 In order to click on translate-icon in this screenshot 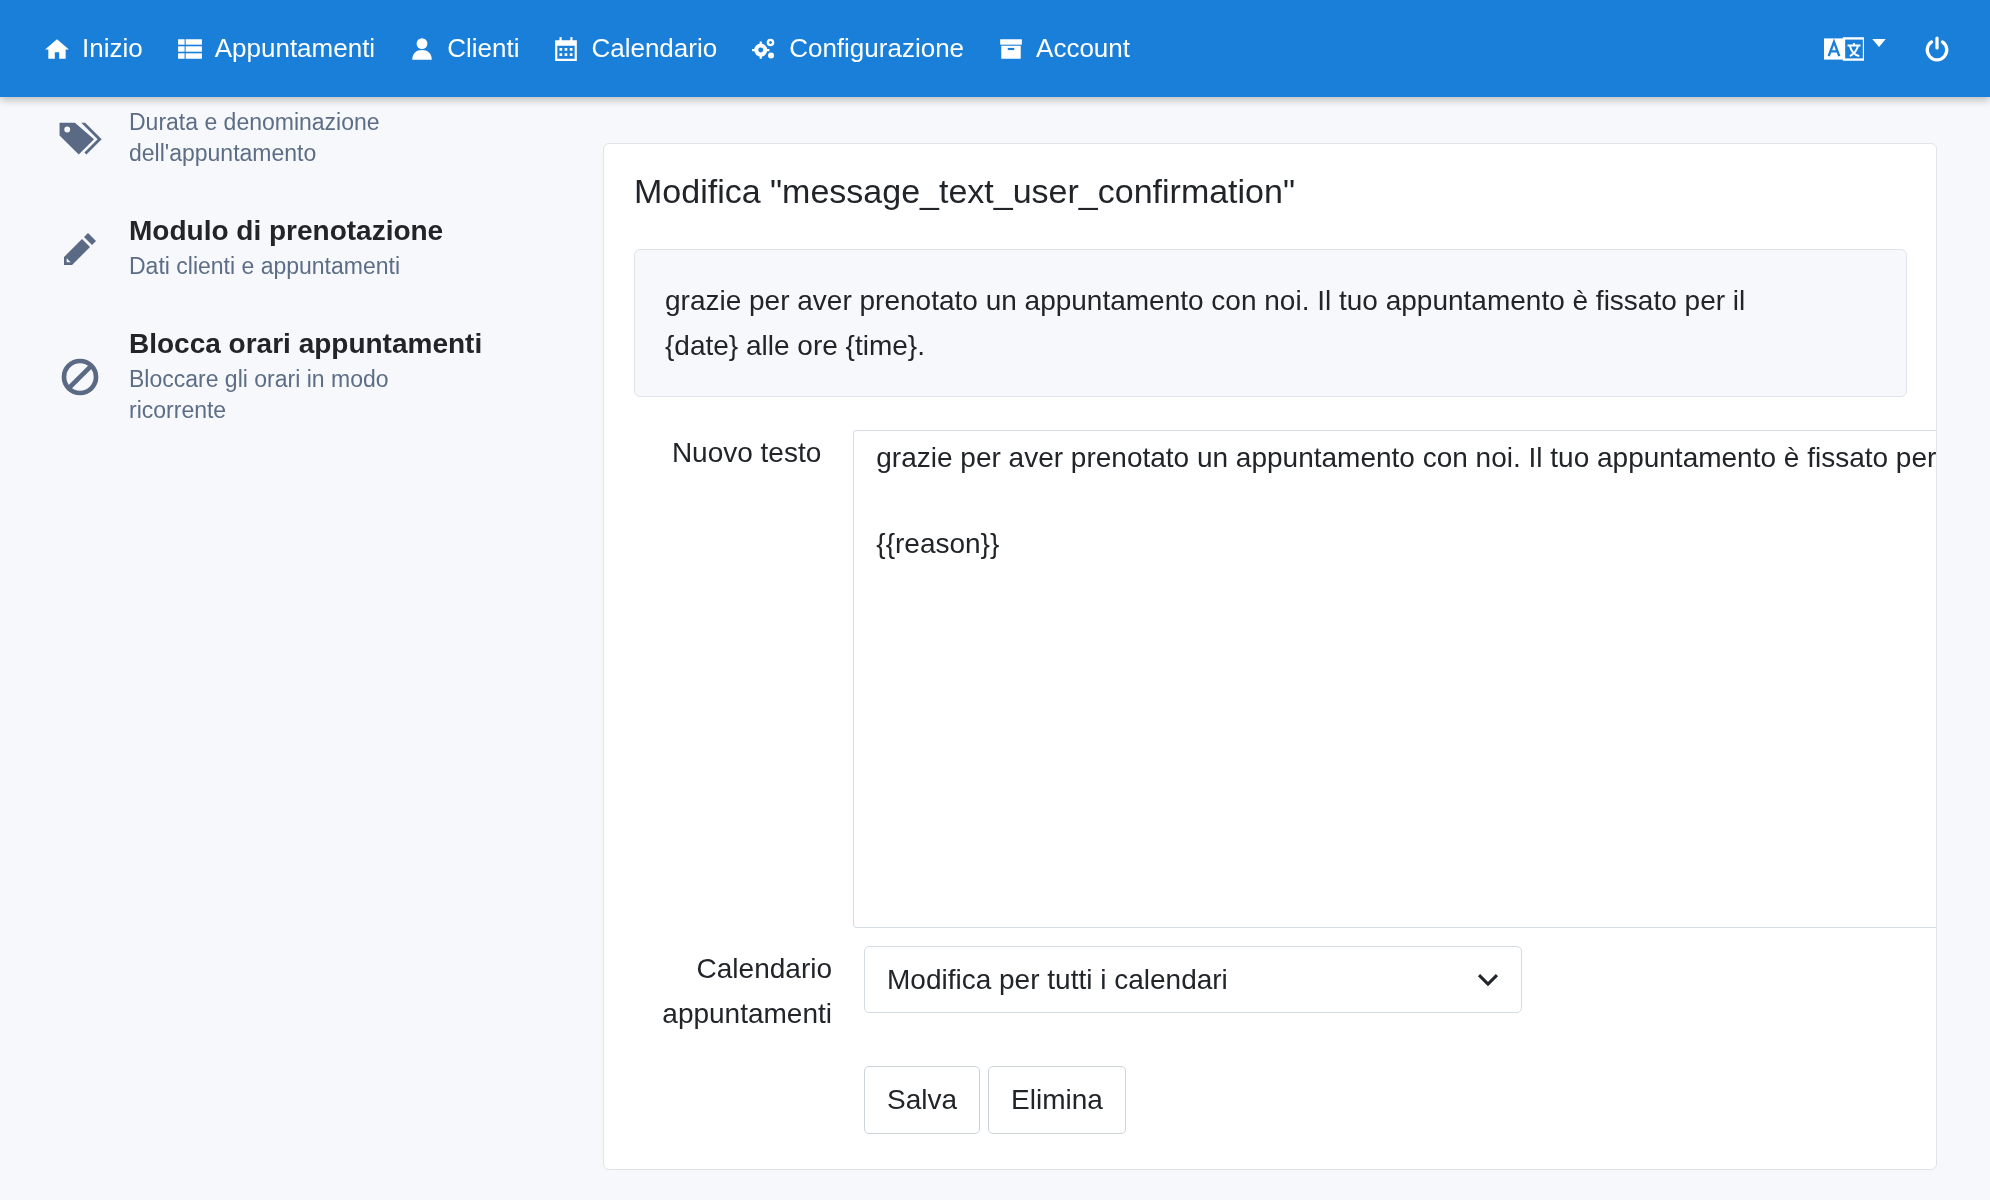, I will do `click(1844, 48)`.